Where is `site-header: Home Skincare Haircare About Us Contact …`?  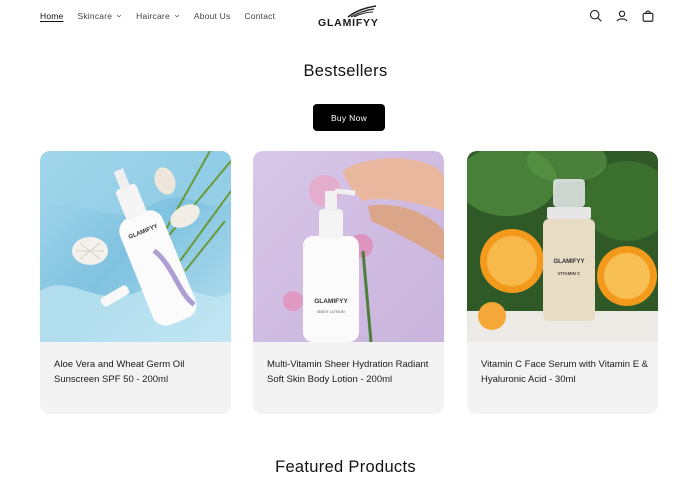 site-header: Home Skincare Haircare About Us Contact … is located at coordinates (345, 17).